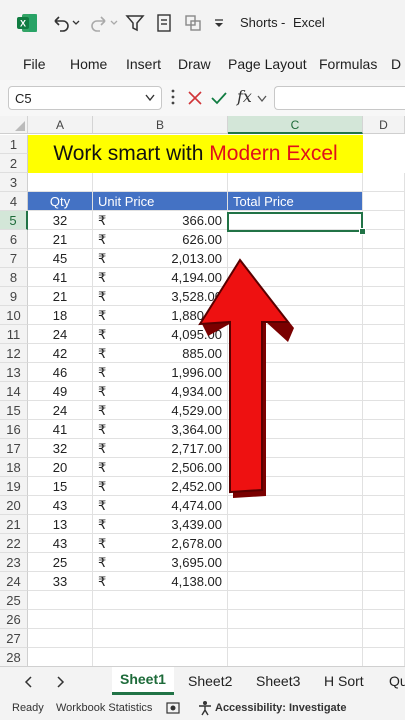 The image size is (405, 720). What do you see at coordinates (60, 391) in the screenshot?
I see `qty-cell: 49` at bounding box center [60, 391].